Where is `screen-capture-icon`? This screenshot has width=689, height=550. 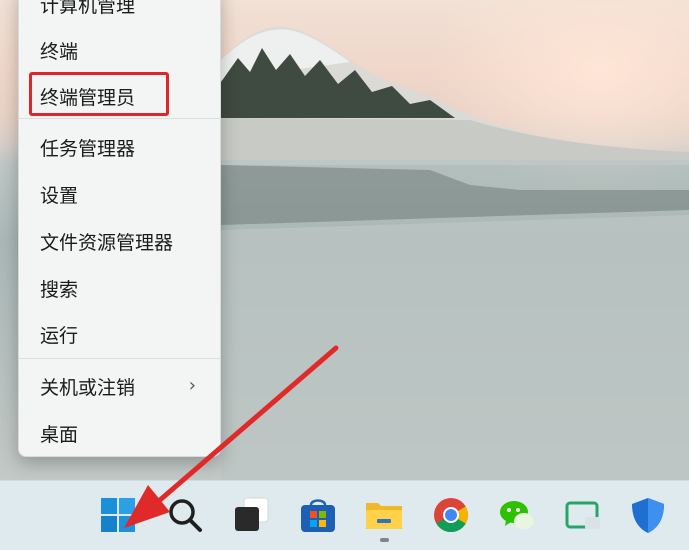
screen-capture-icon is located at coordinates (583, 515).